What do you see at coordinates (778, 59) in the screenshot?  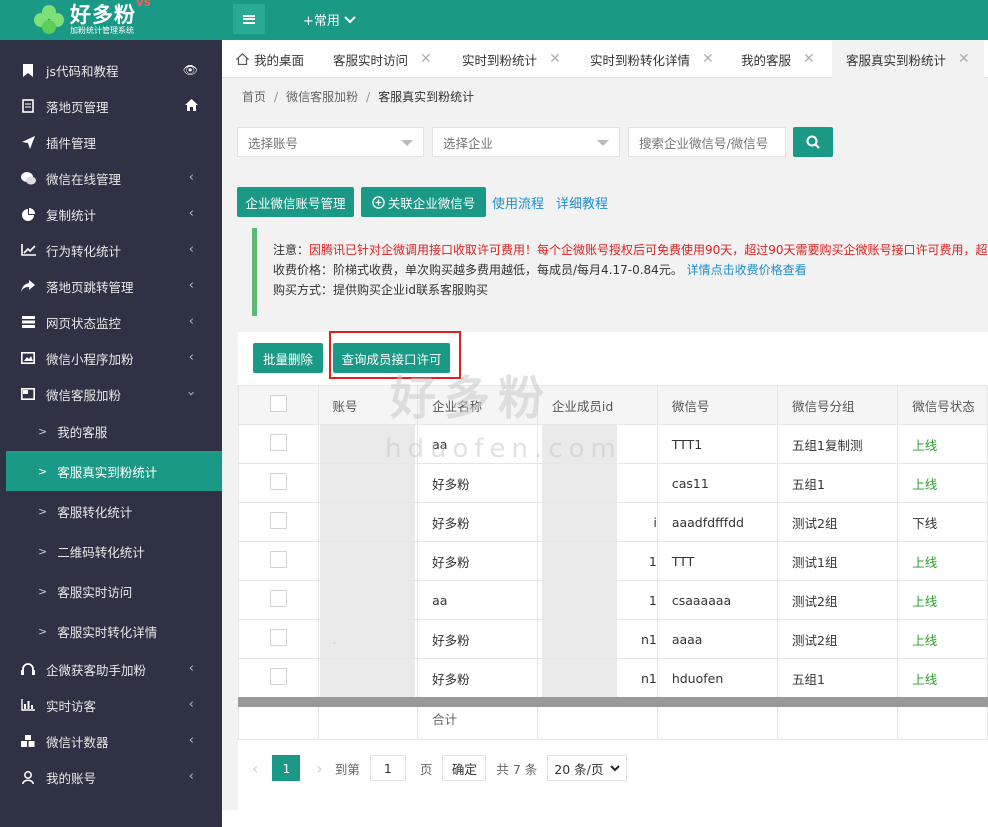 I see `tab-my-service: 我的客服 ✕` at bounding box center [778, 59].